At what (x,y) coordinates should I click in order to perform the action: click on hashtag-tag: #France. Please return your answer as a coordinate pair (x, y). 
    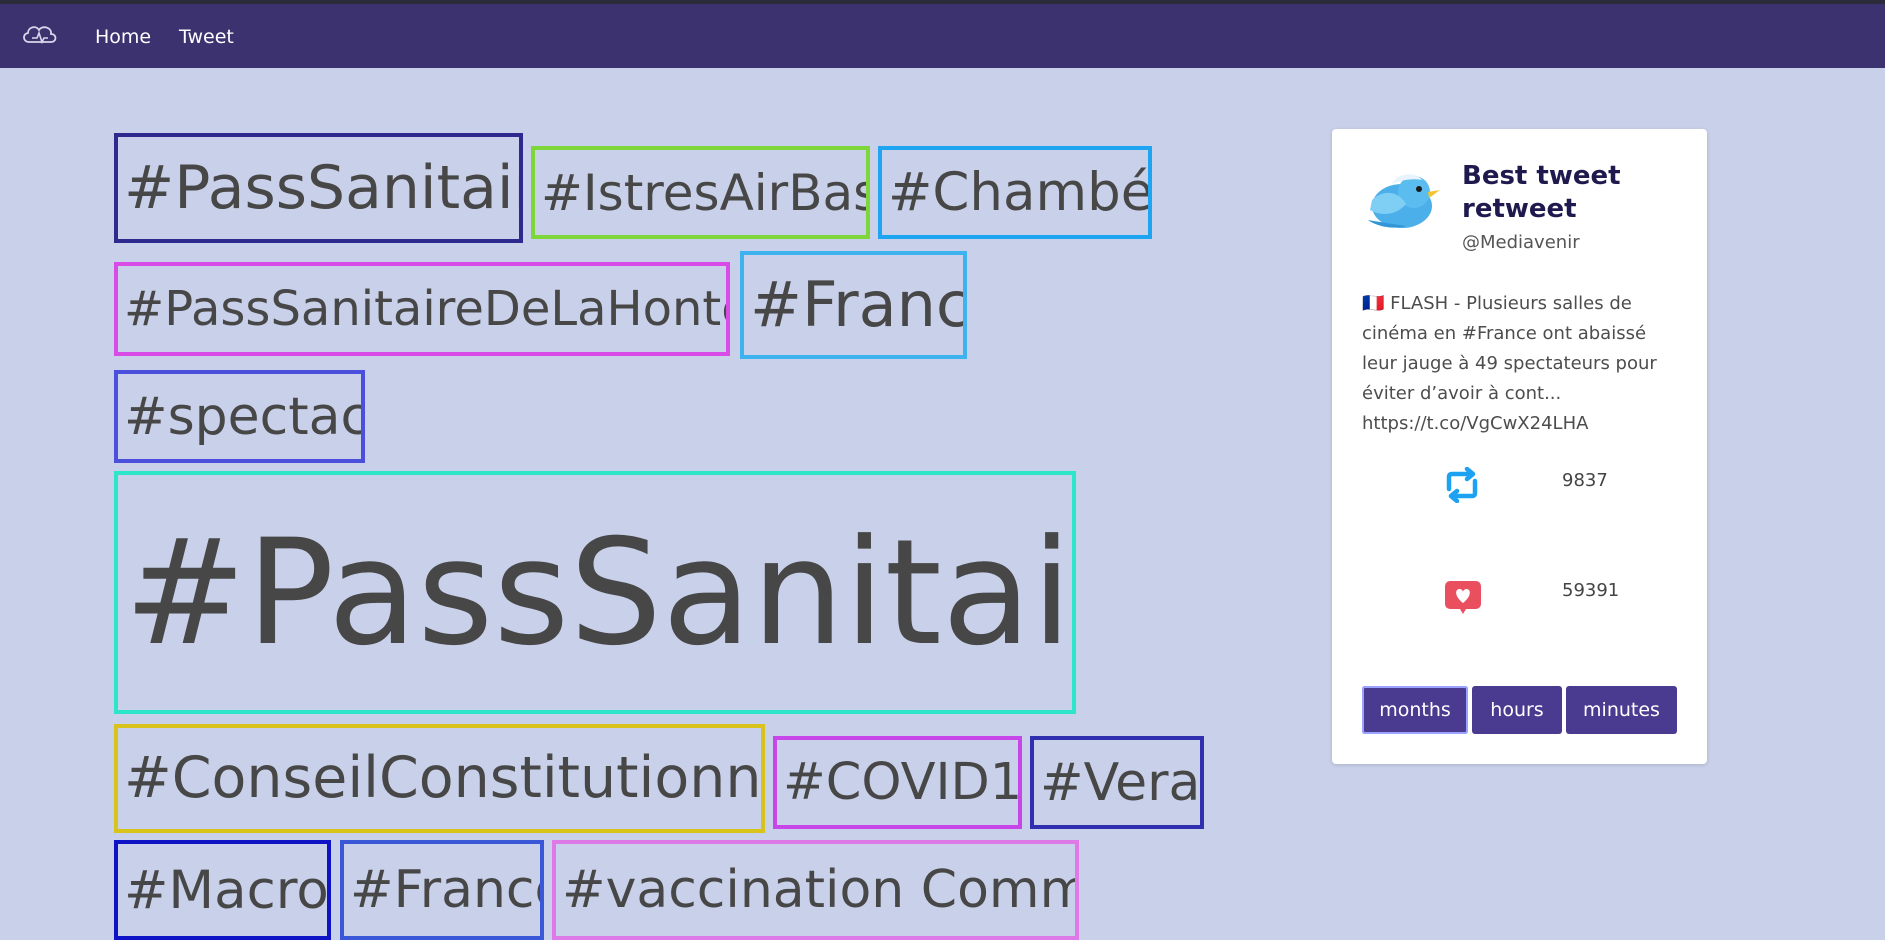
    Looking at the image, I should click on (853, 305).